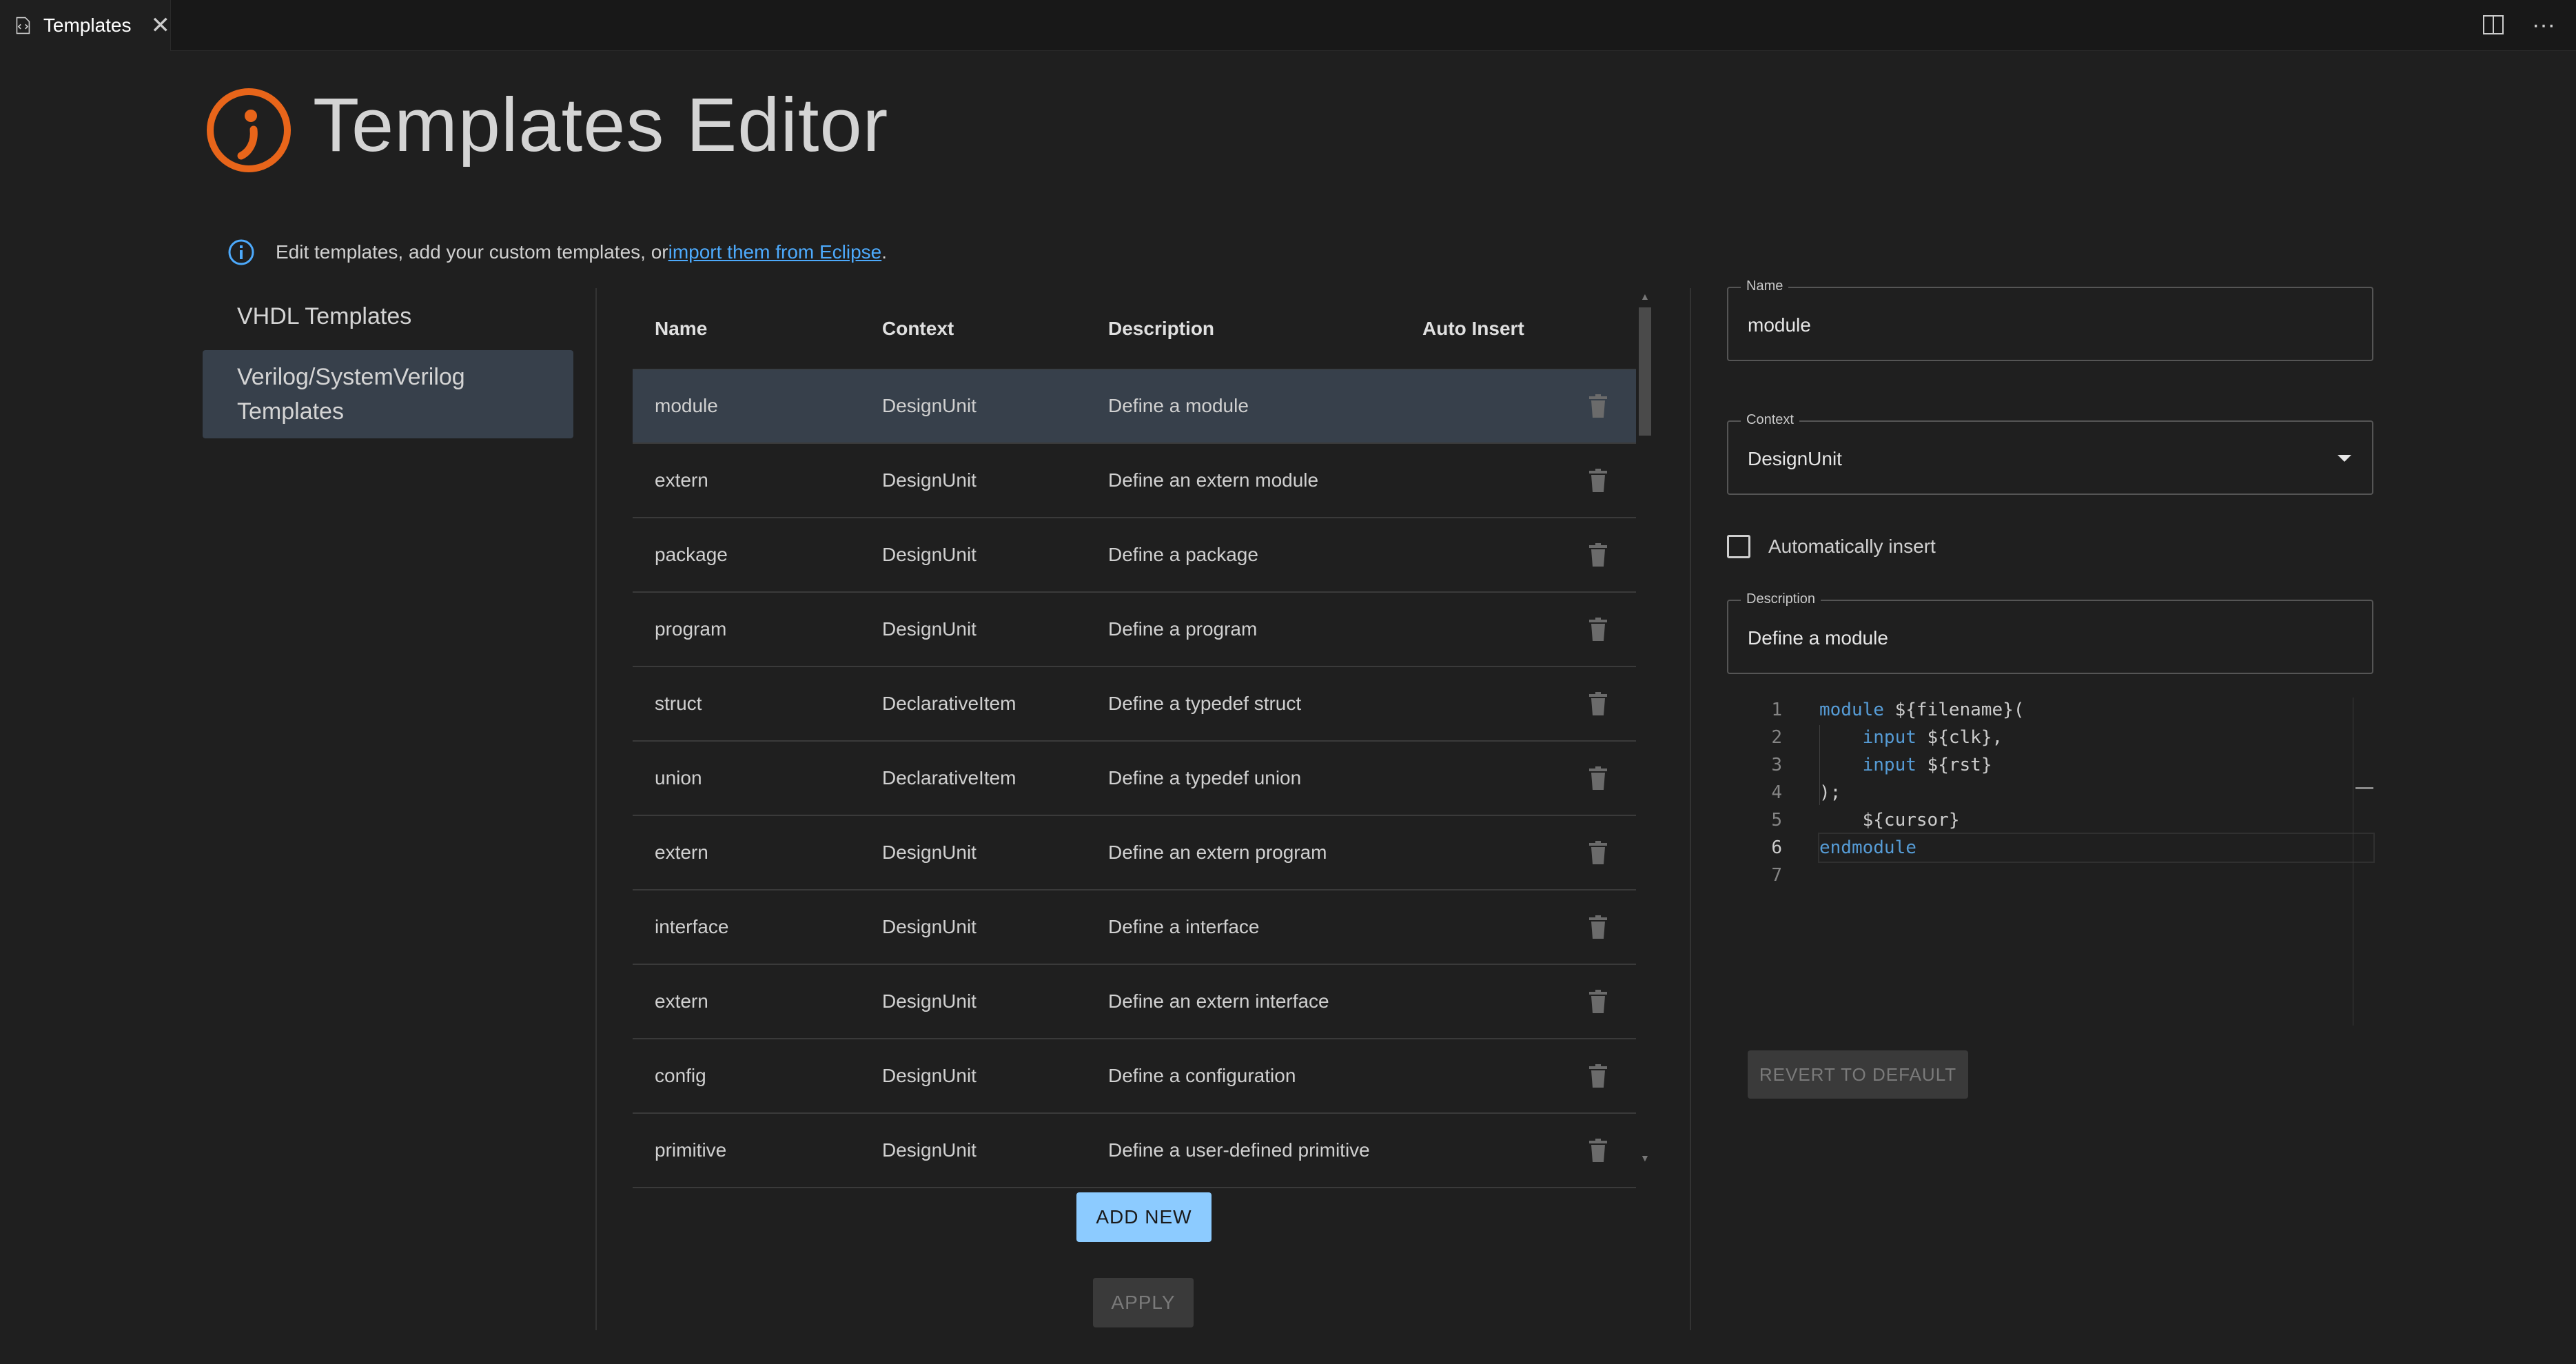  What do you see at coordinates (692, 927) in the screenshot?
I see `row-name: interface` at bounding box center [692, 927].